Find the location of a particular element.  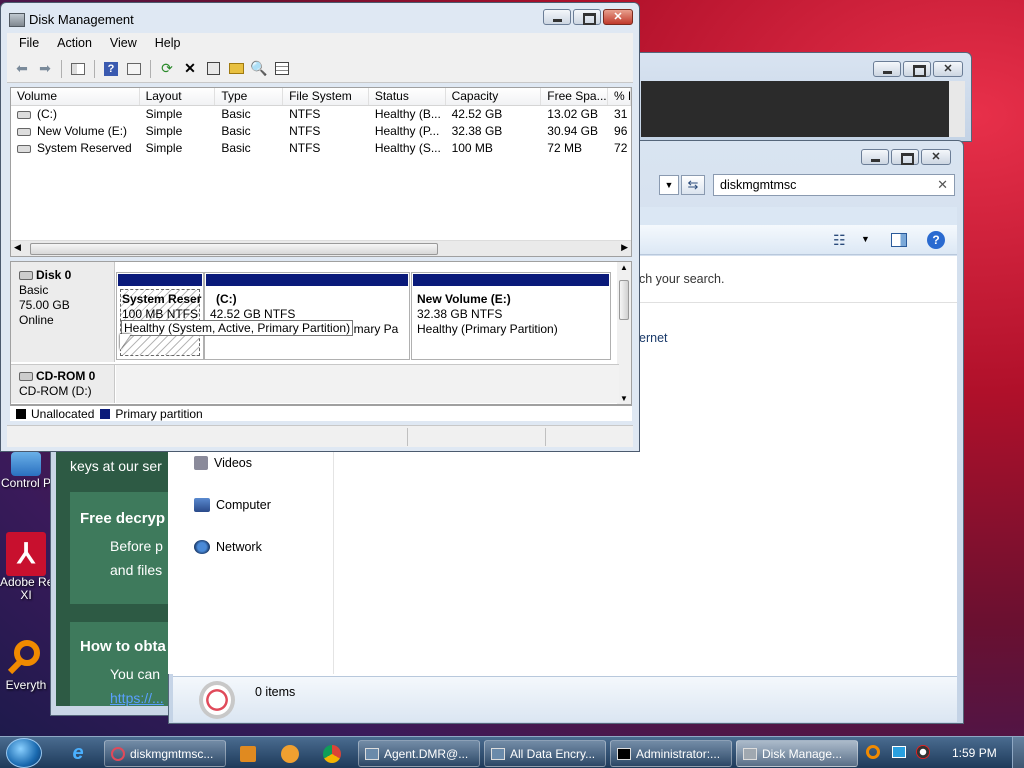

status-bar is located at coordinates (320, 436).